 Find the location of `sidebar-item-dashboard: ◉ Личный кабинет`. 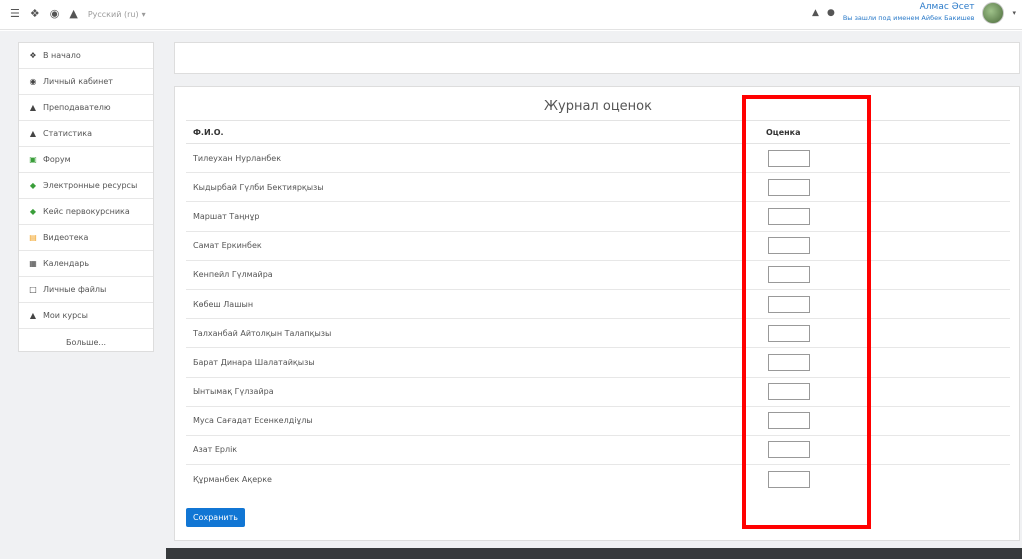

sidebar-item-dashboard: ◉ Личный кабинет is located at coordinates (86, 82).